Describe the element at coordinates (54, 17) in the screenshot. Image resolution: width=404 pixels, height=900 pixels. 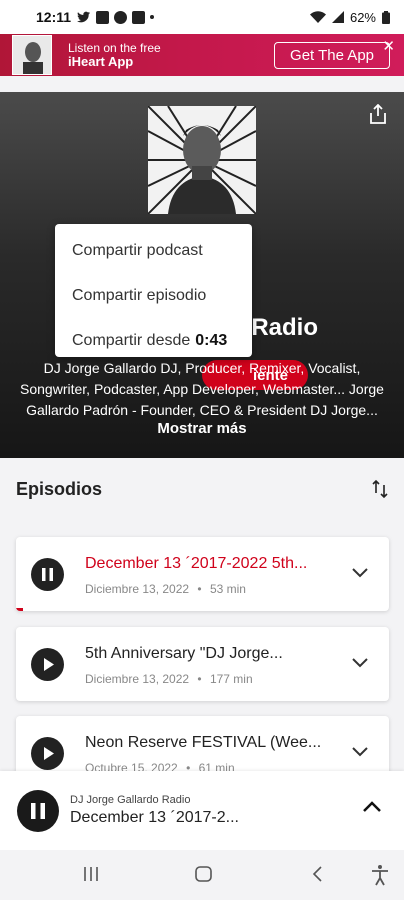
I see `status-time: 12:11` at that location.